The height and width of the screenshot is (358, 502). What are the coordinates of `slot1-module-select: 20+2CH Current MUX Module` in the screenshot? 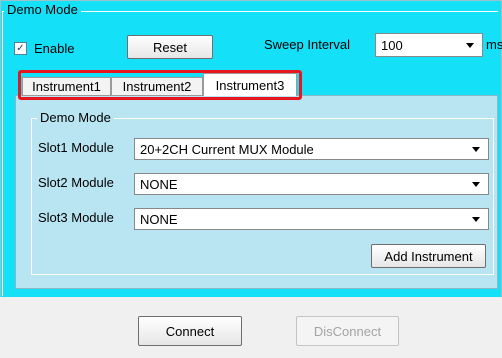 It's located at (311, 149).